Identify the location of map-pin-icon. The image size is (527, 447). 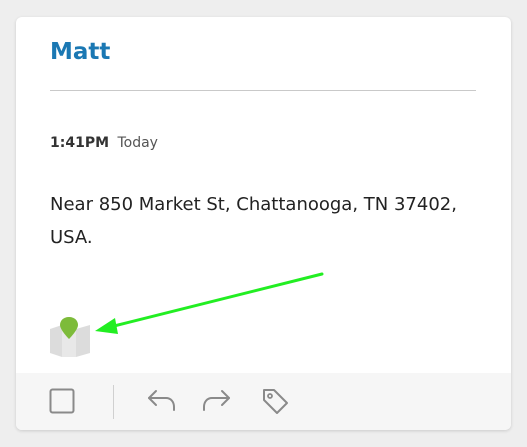
(70, 337).